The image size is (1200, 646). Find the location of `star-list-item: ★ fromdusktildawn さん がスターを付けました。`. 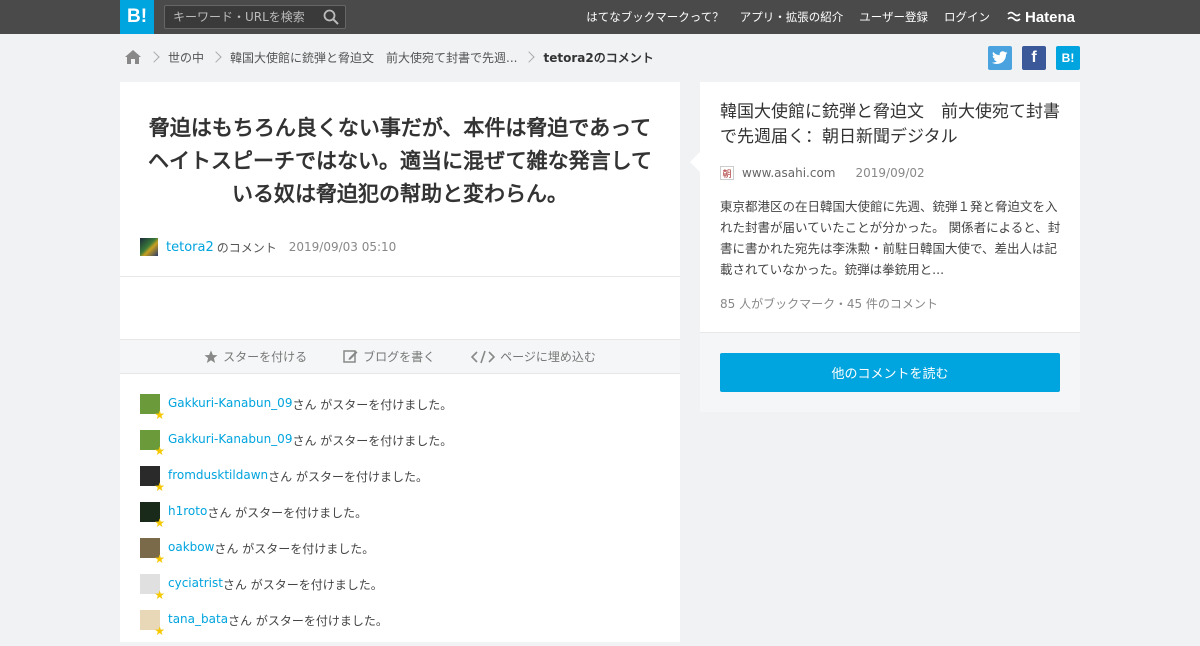

star-list-item: ★ fromdusktildawn さん がスターを付けました。 is located at coordinates (400, 484).